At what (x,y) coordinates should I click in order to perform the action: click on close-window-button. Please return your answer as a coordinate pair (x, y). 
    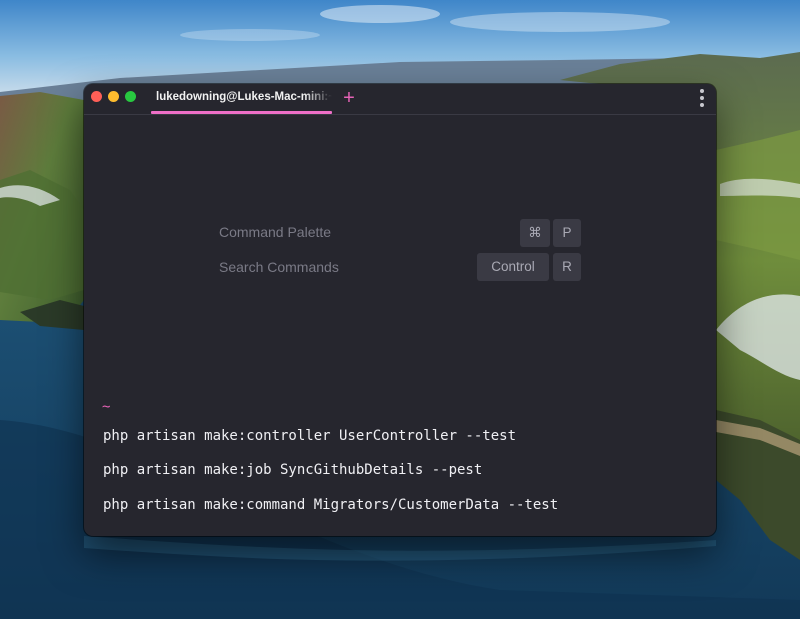
    Looking at the image, I should click on (96, 96).